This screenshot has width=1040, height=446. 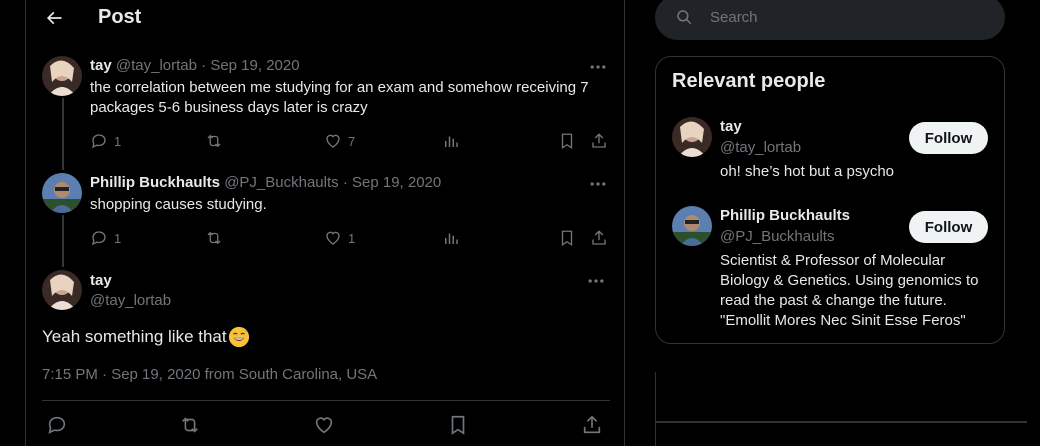 I want to click on search-icon, so click(x=684, y=17).